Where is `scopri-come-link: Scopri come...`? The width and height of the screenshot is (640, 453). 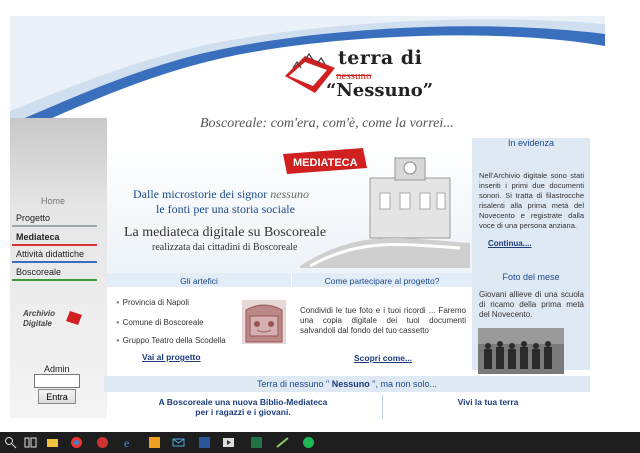
scopri-come-link: Scopri come... is located at coordinates (383, 358).